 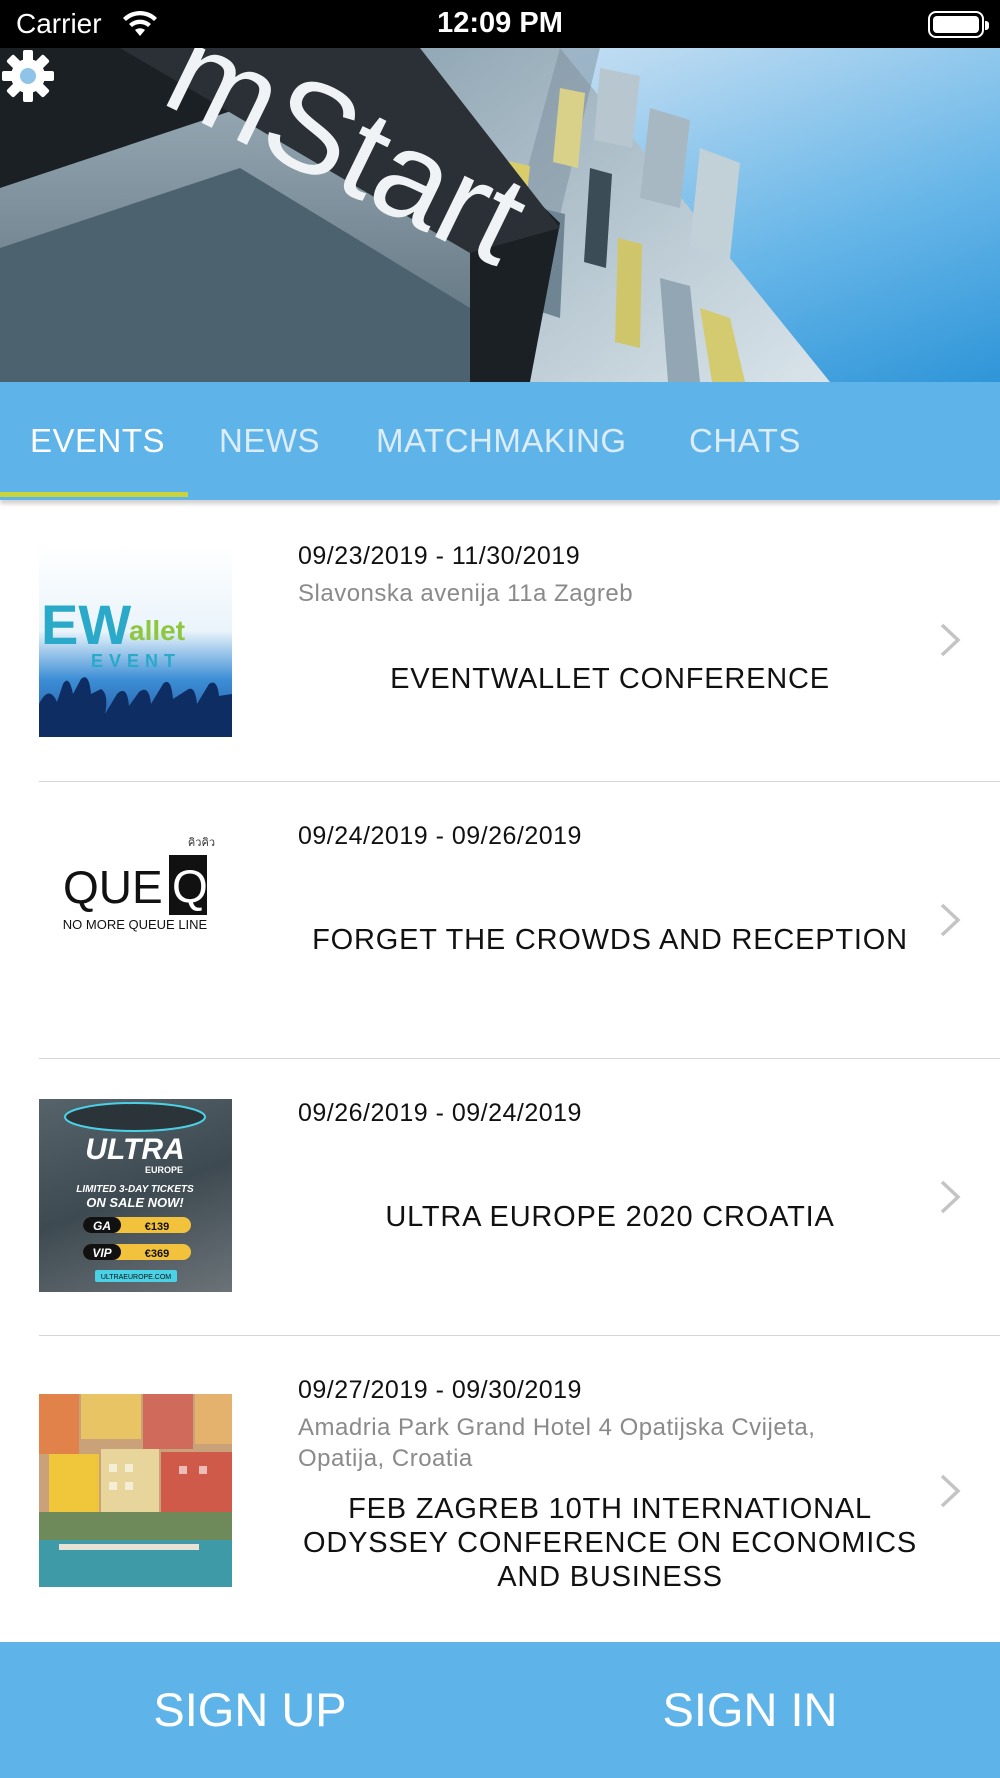 I want to click on event-title: FORGET THE CROWDS AND RECEPTION, so click(x=610, y=940).